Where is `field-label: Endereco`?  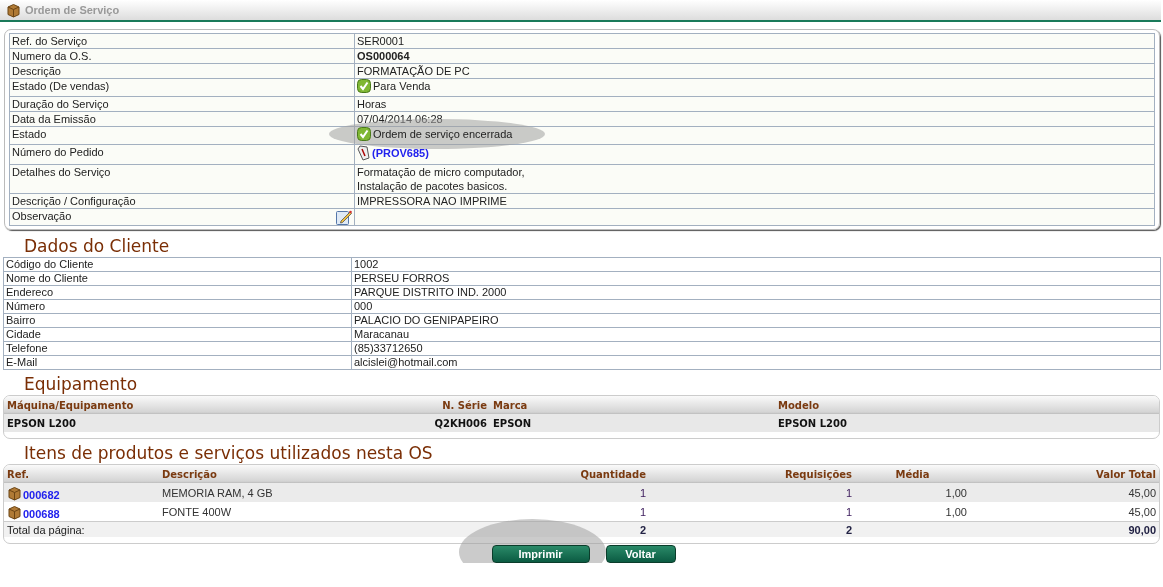 field-label: Endereco is located at coordinates (30, 292).